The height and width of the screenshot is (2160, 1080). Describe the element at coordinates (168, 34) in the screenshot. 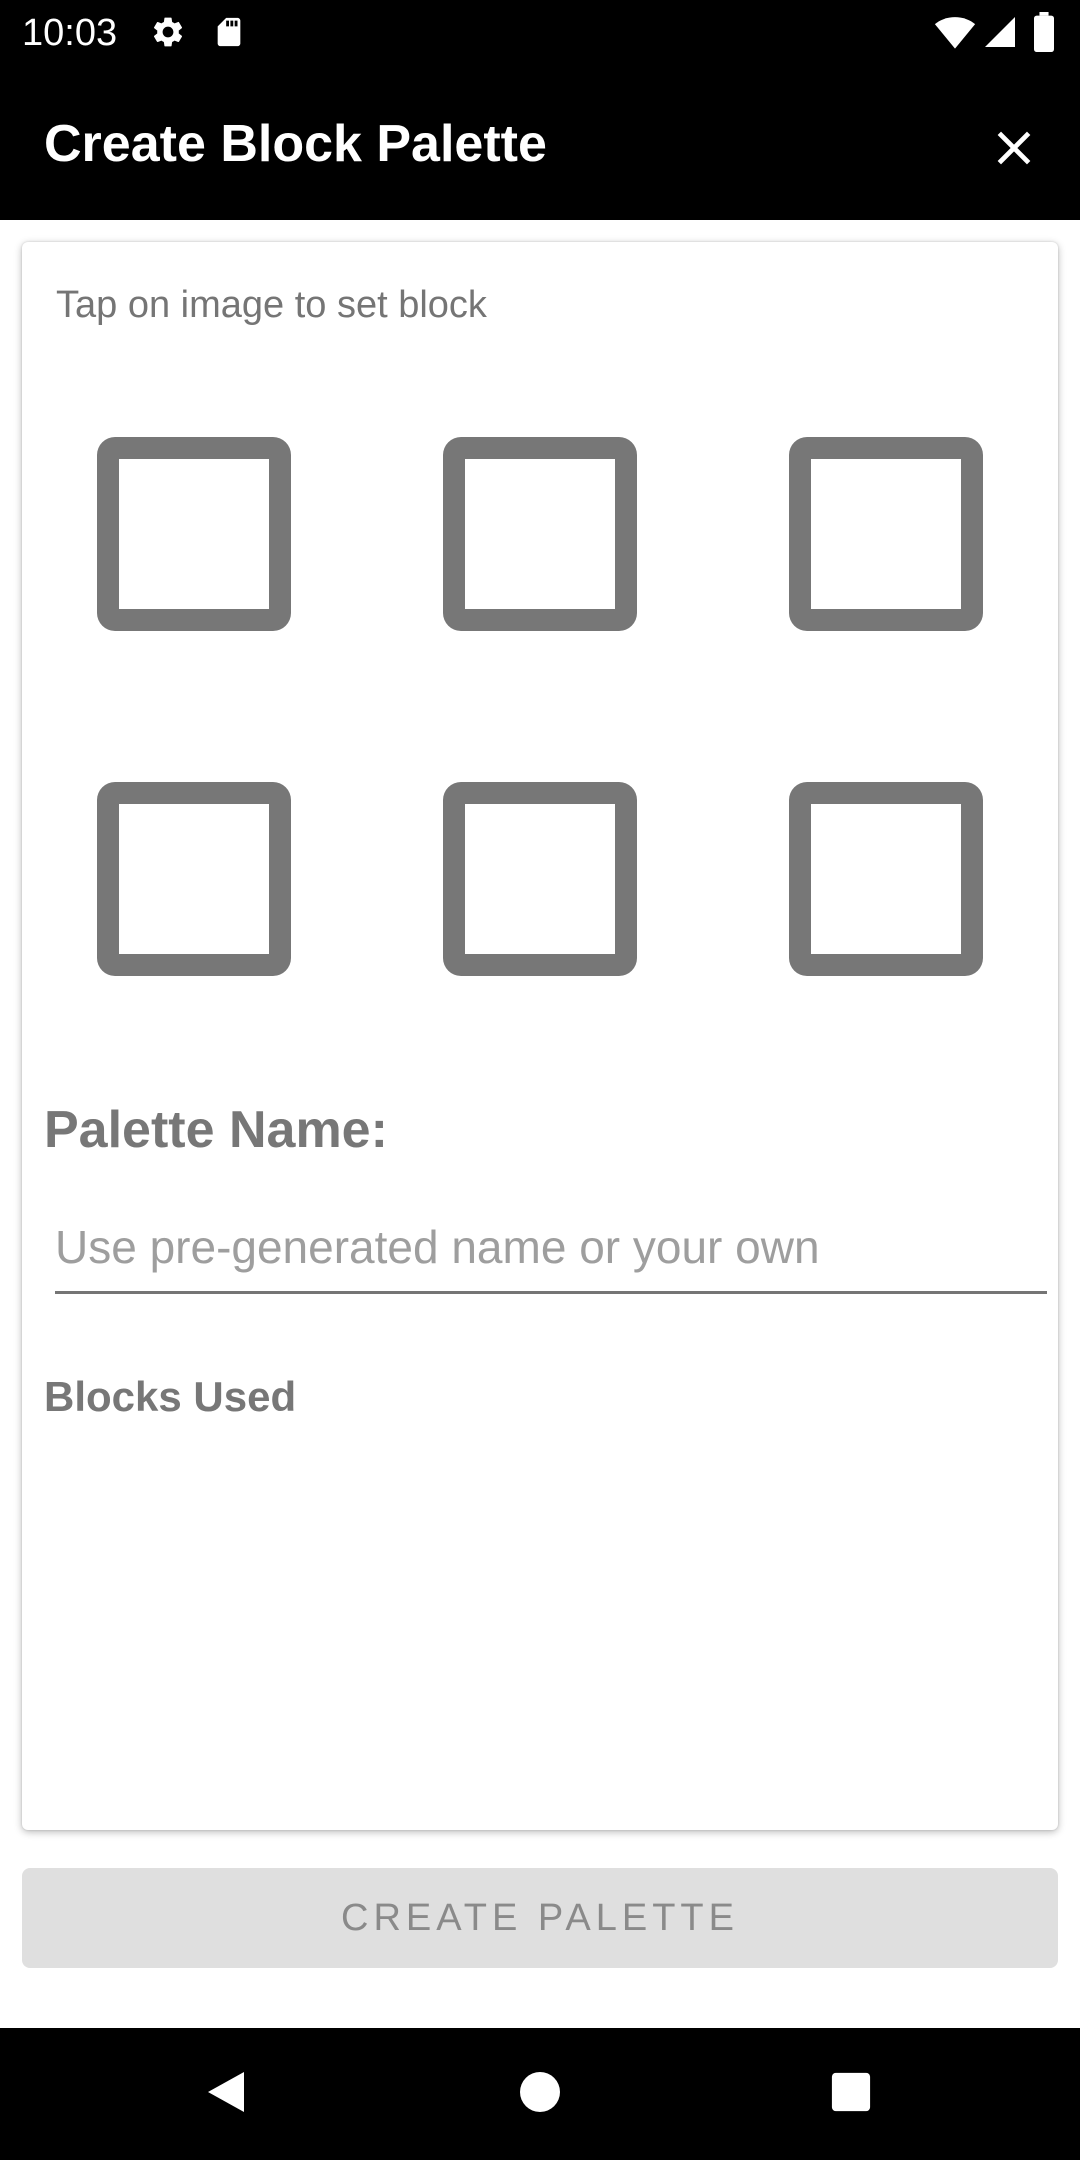

I see `gear-icon` at that location.